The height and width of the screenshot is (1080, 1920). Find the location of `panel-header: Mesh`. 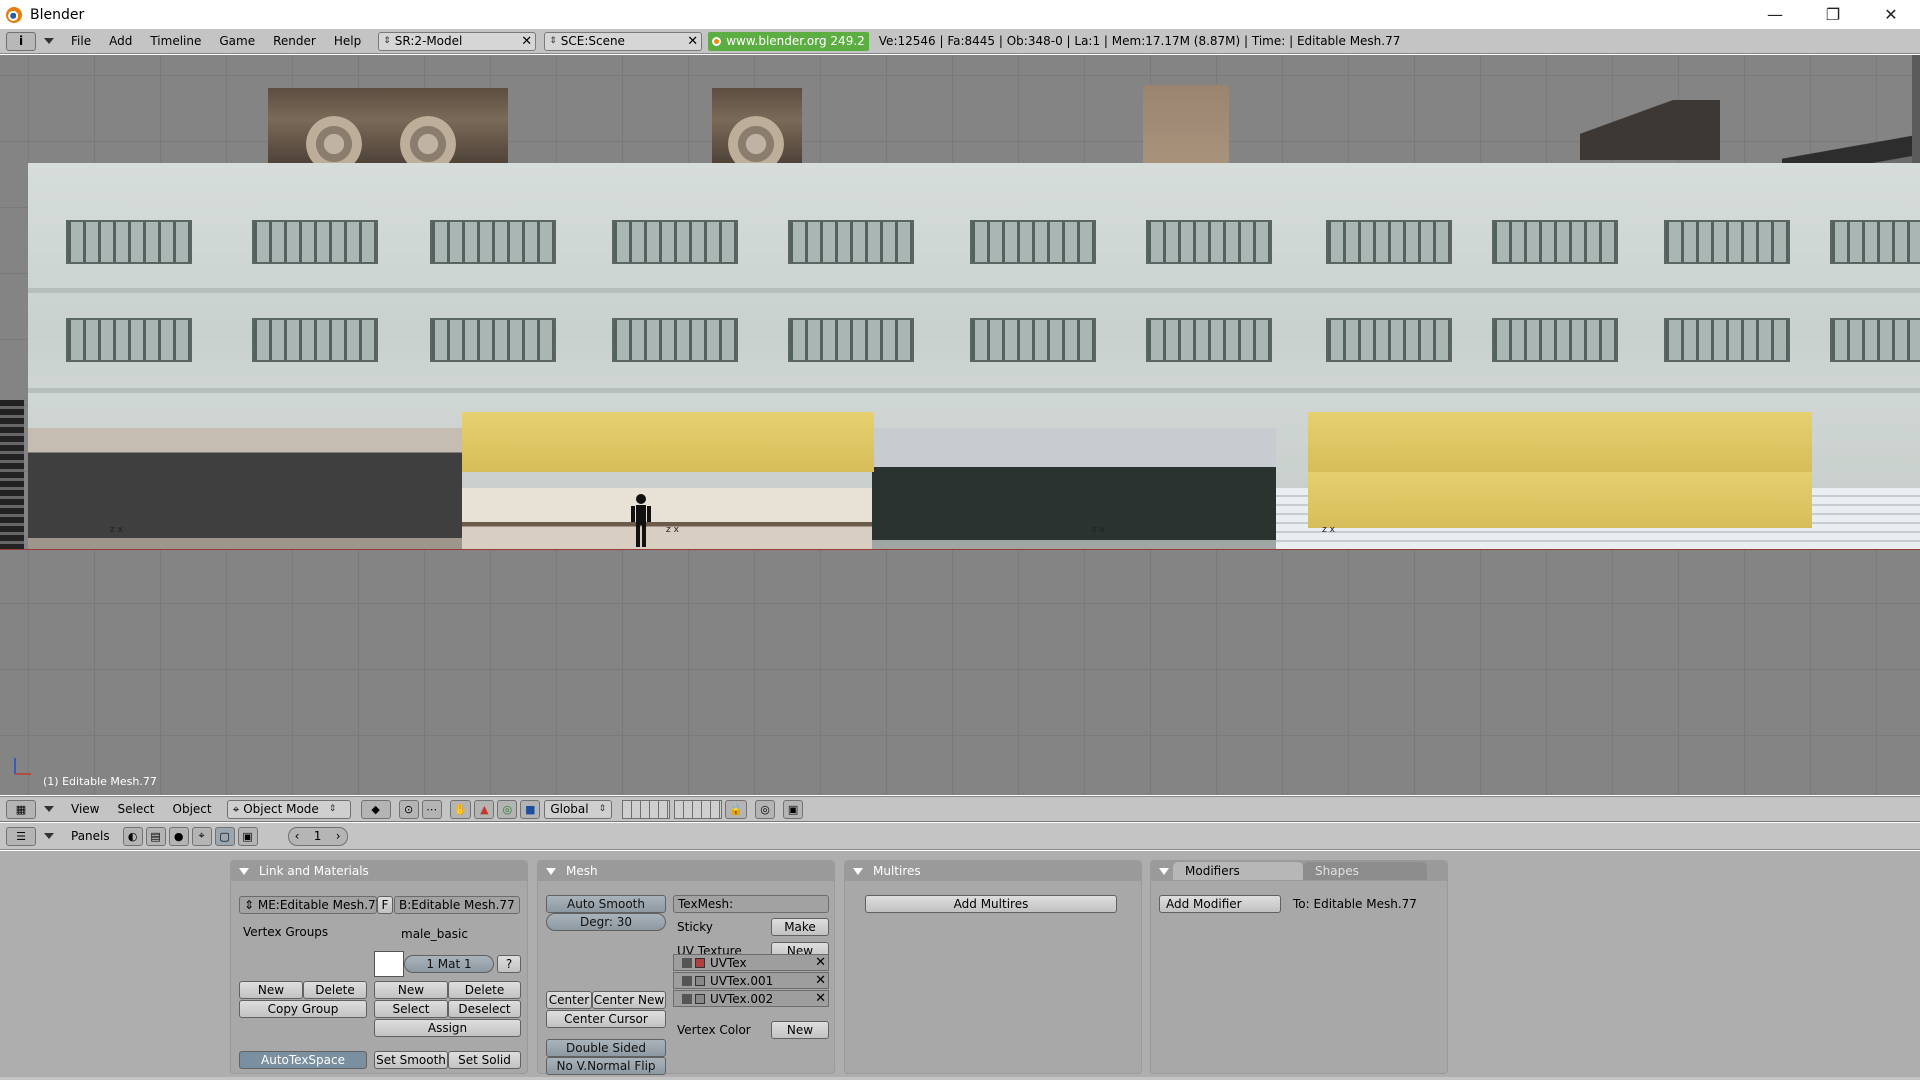

panel-header: Mesh is located at coordinates (686, 871).